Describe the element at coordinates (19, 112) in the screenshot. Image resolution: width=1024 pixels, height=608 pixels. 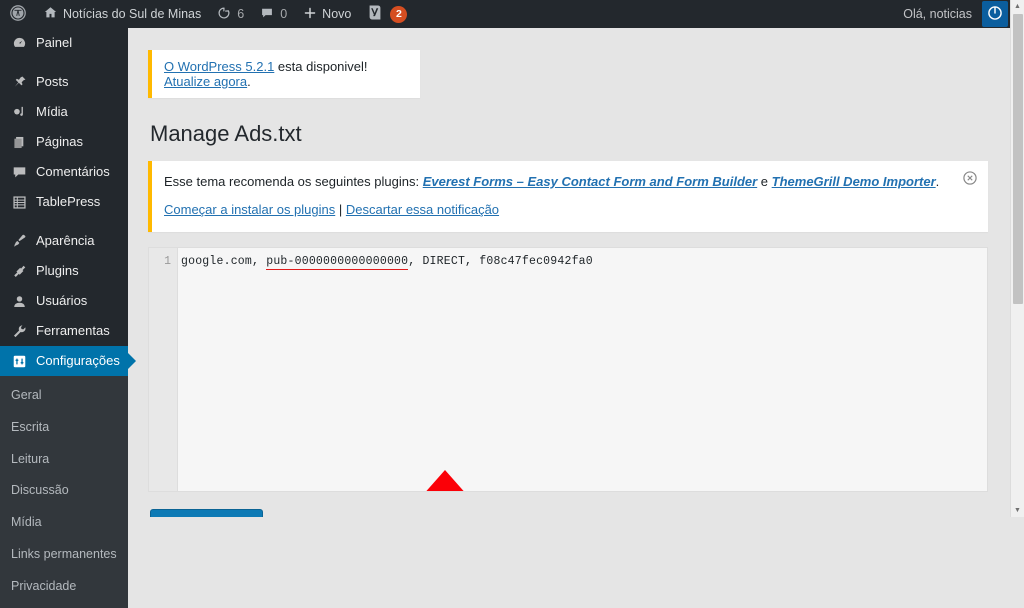
I see `media-icon` at that location.